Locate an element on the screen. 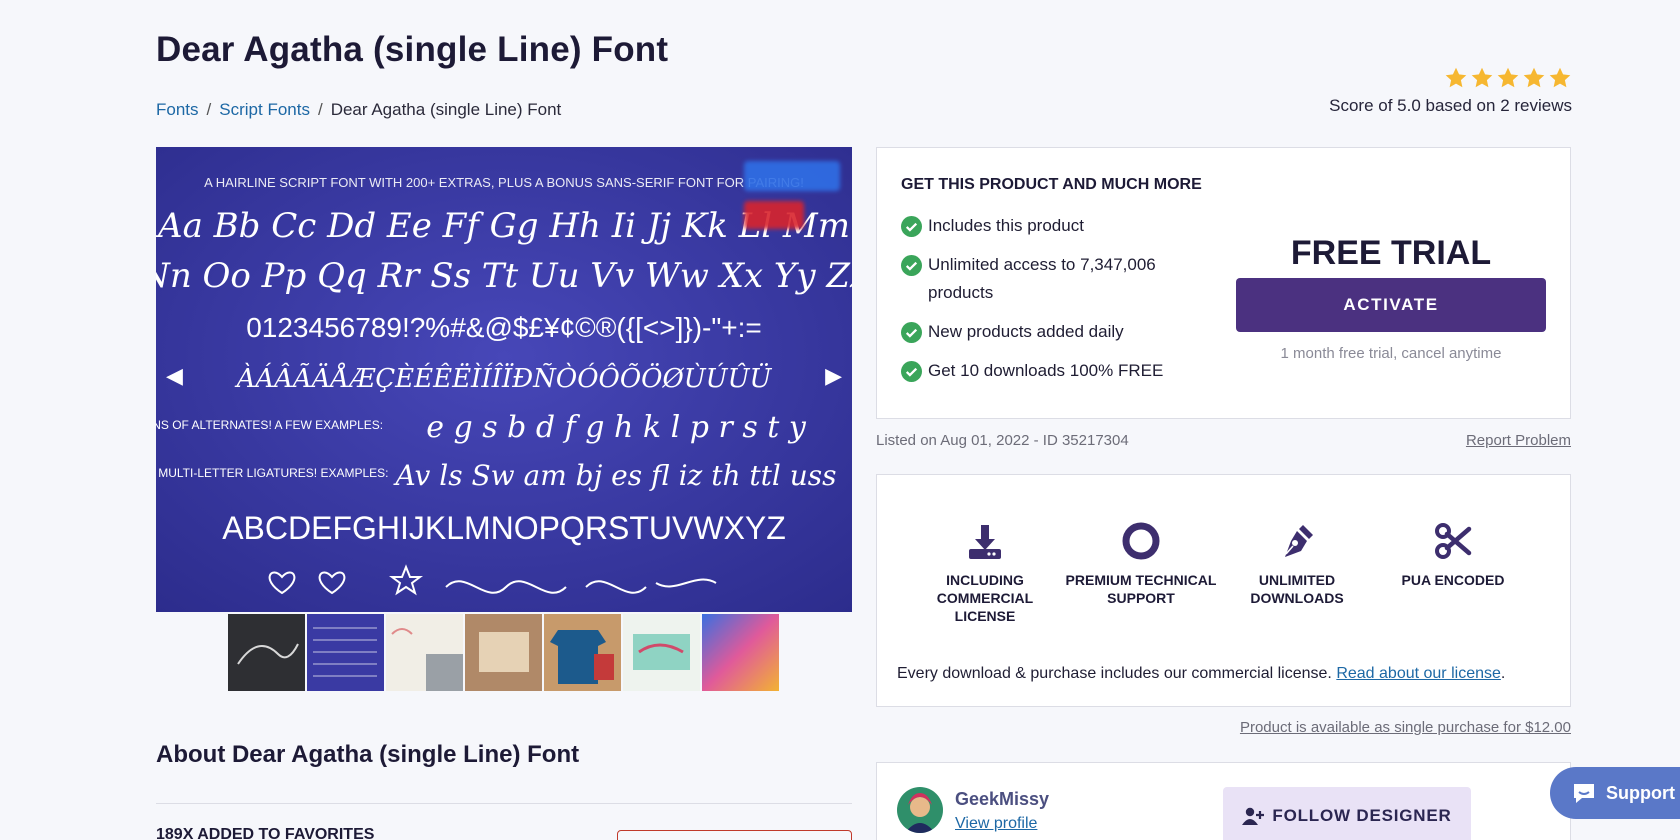  pin-button is located at coordinates (774, 215).